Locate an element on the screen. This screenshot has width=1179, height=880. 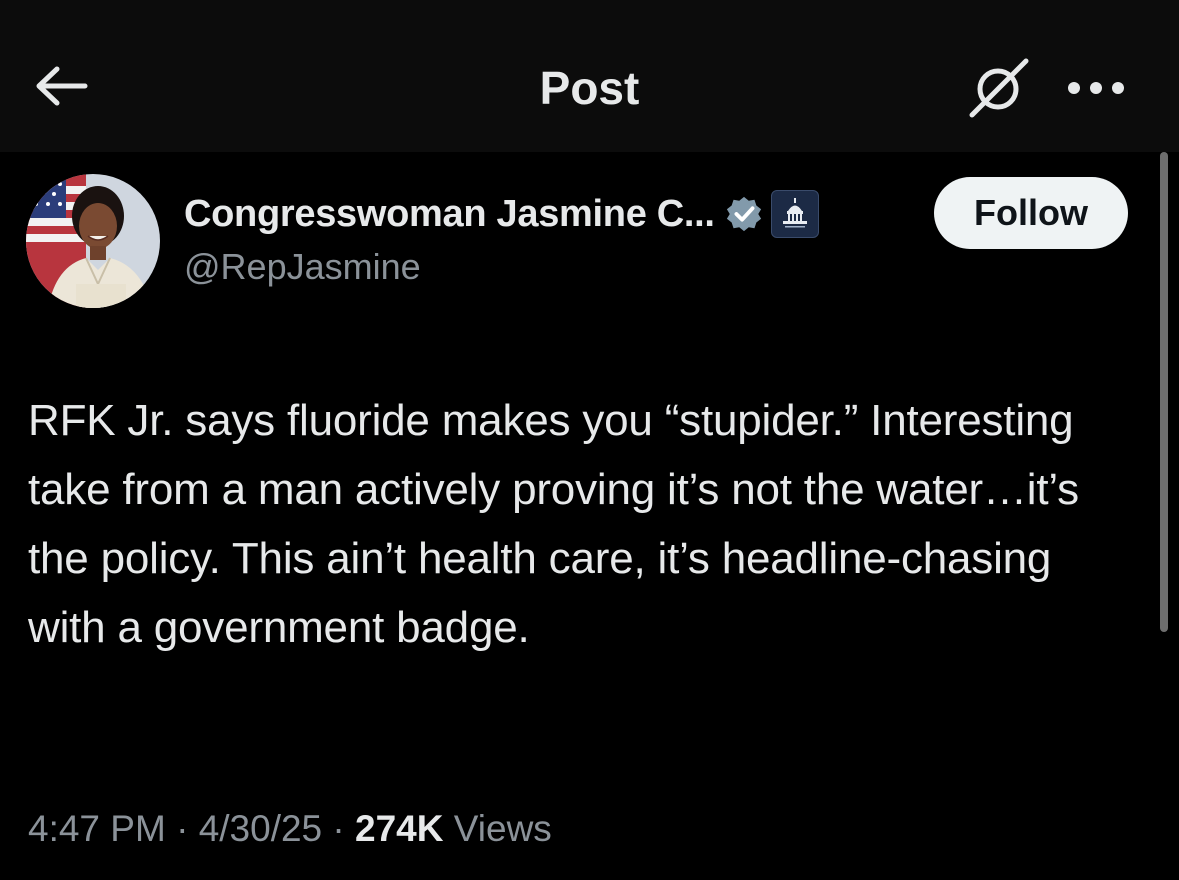
more-dots-icon is located at coordinates (1096, 88).